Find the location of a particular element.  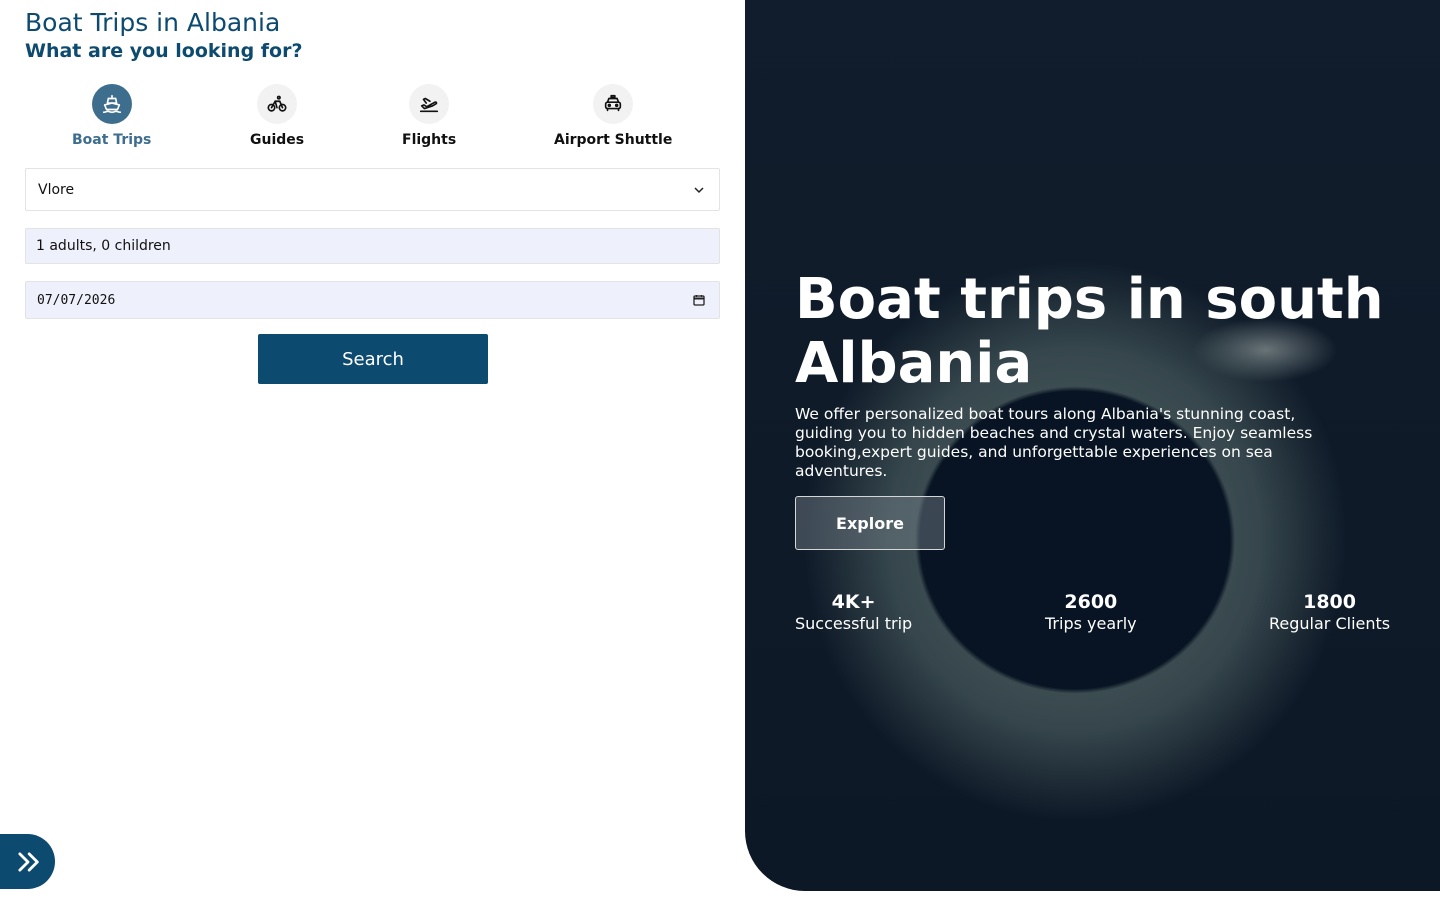

stat-caption: Trips yearly is located at coordinates (1091, 623).